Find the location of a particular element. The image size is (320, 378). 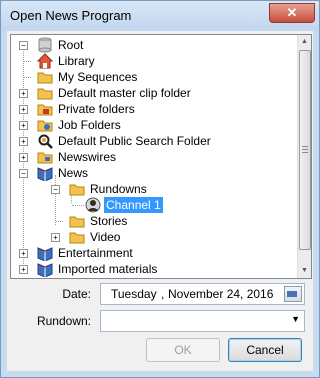

tree-node-label: Default master clip folder is located at coordinates (124, 93).